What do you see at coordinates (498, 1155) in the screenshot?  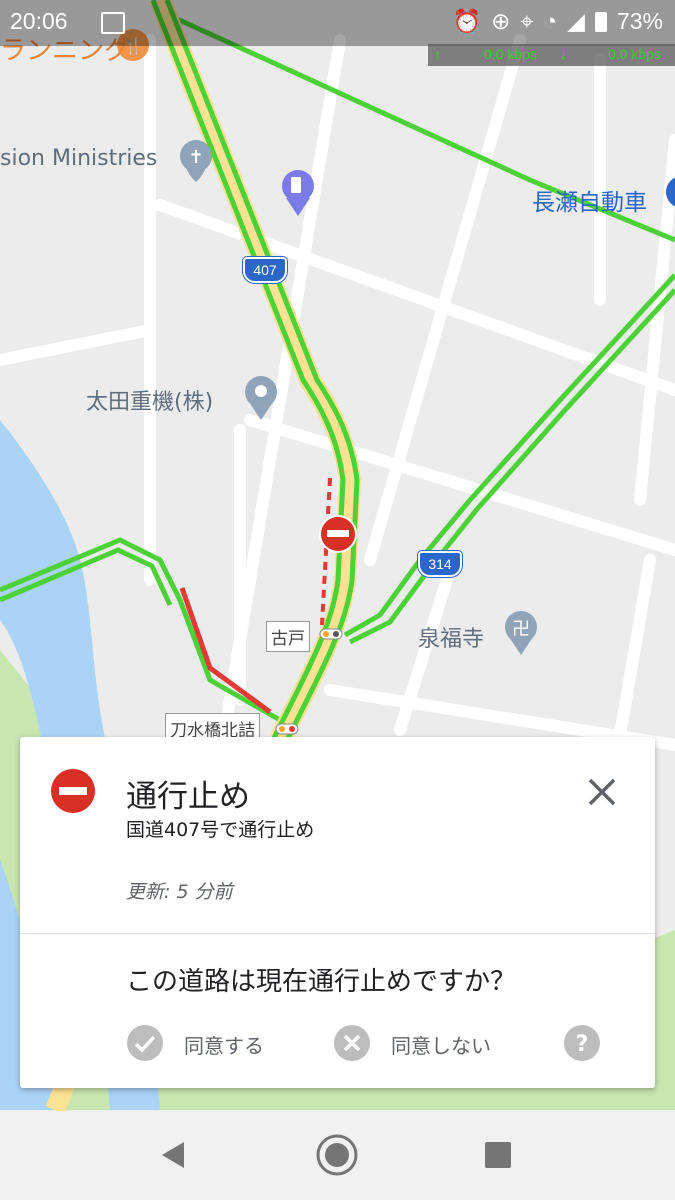 I see `recents-icon` at bounding box center [498, 1155].